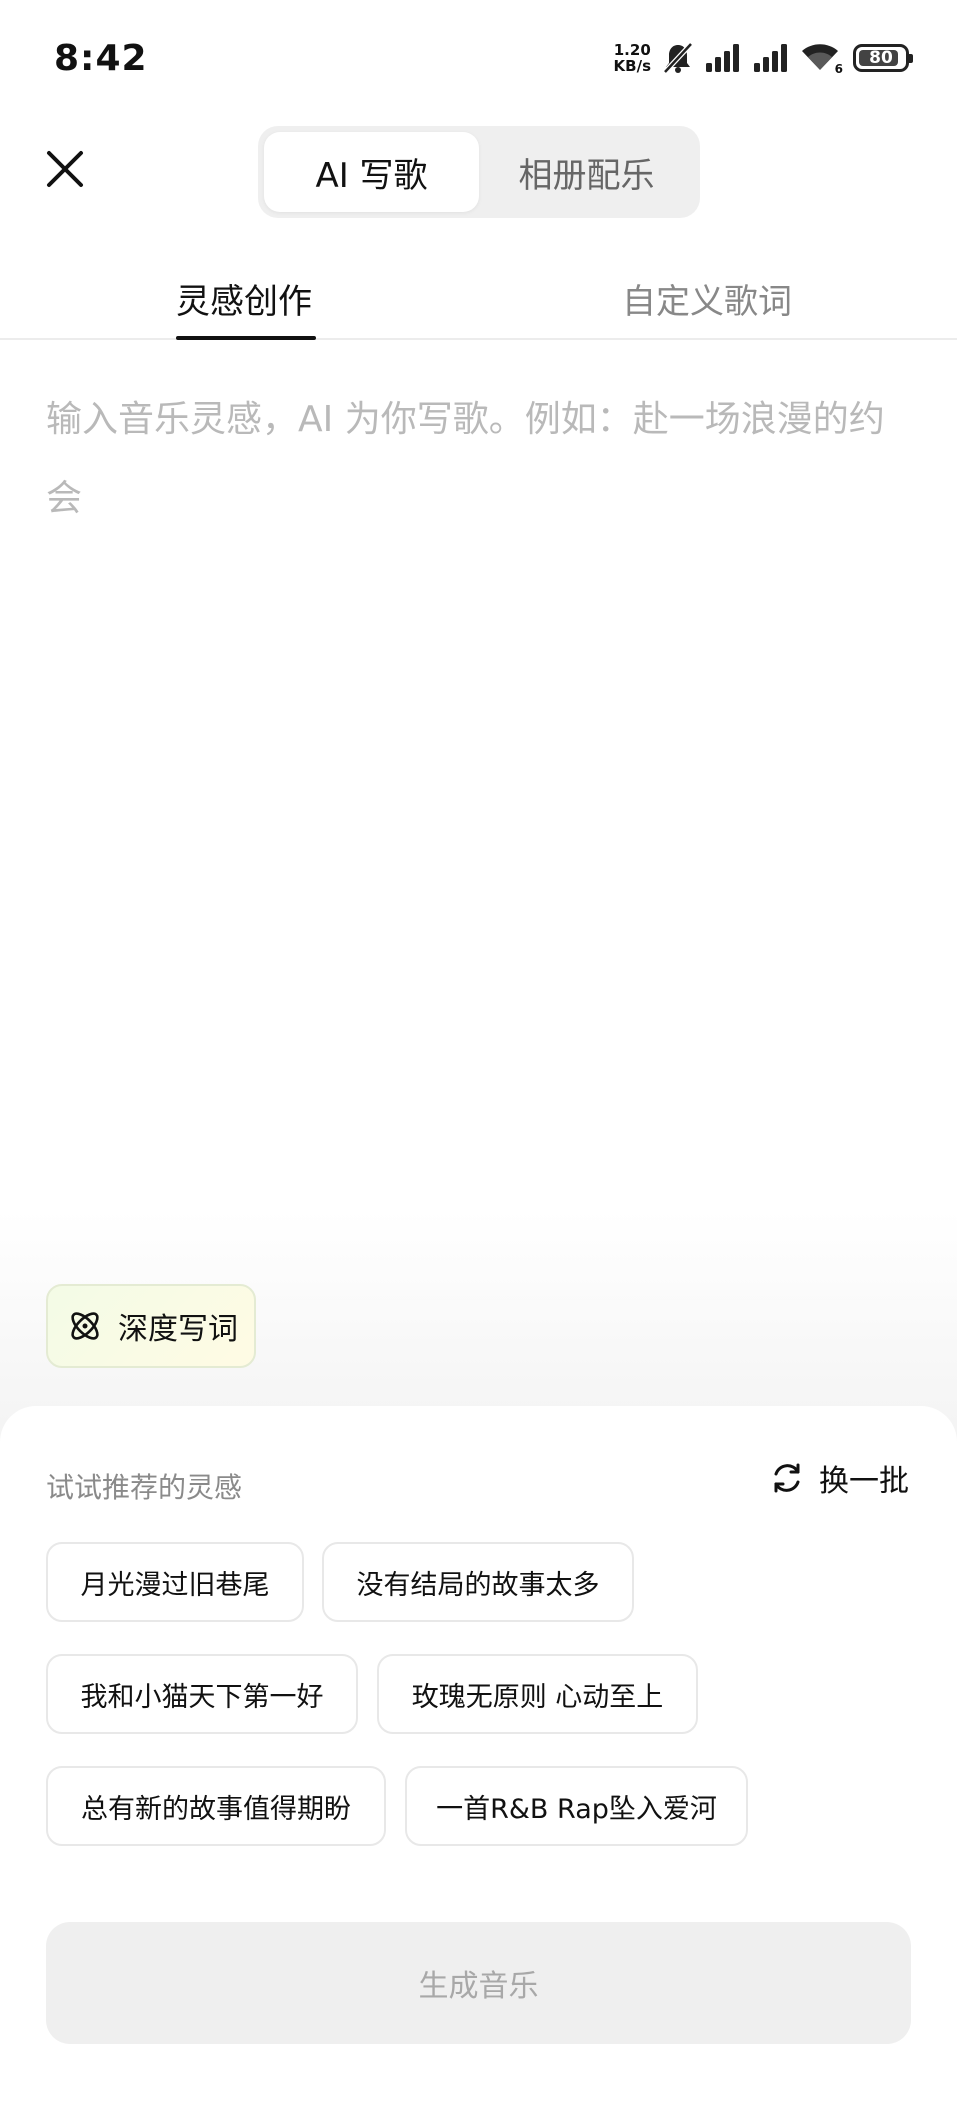  What do you see at coordinates (144, 1487) in the screenshot?
I see `suggestion-title: 试试推荐的灵感` at bounding box center [144, 1487].